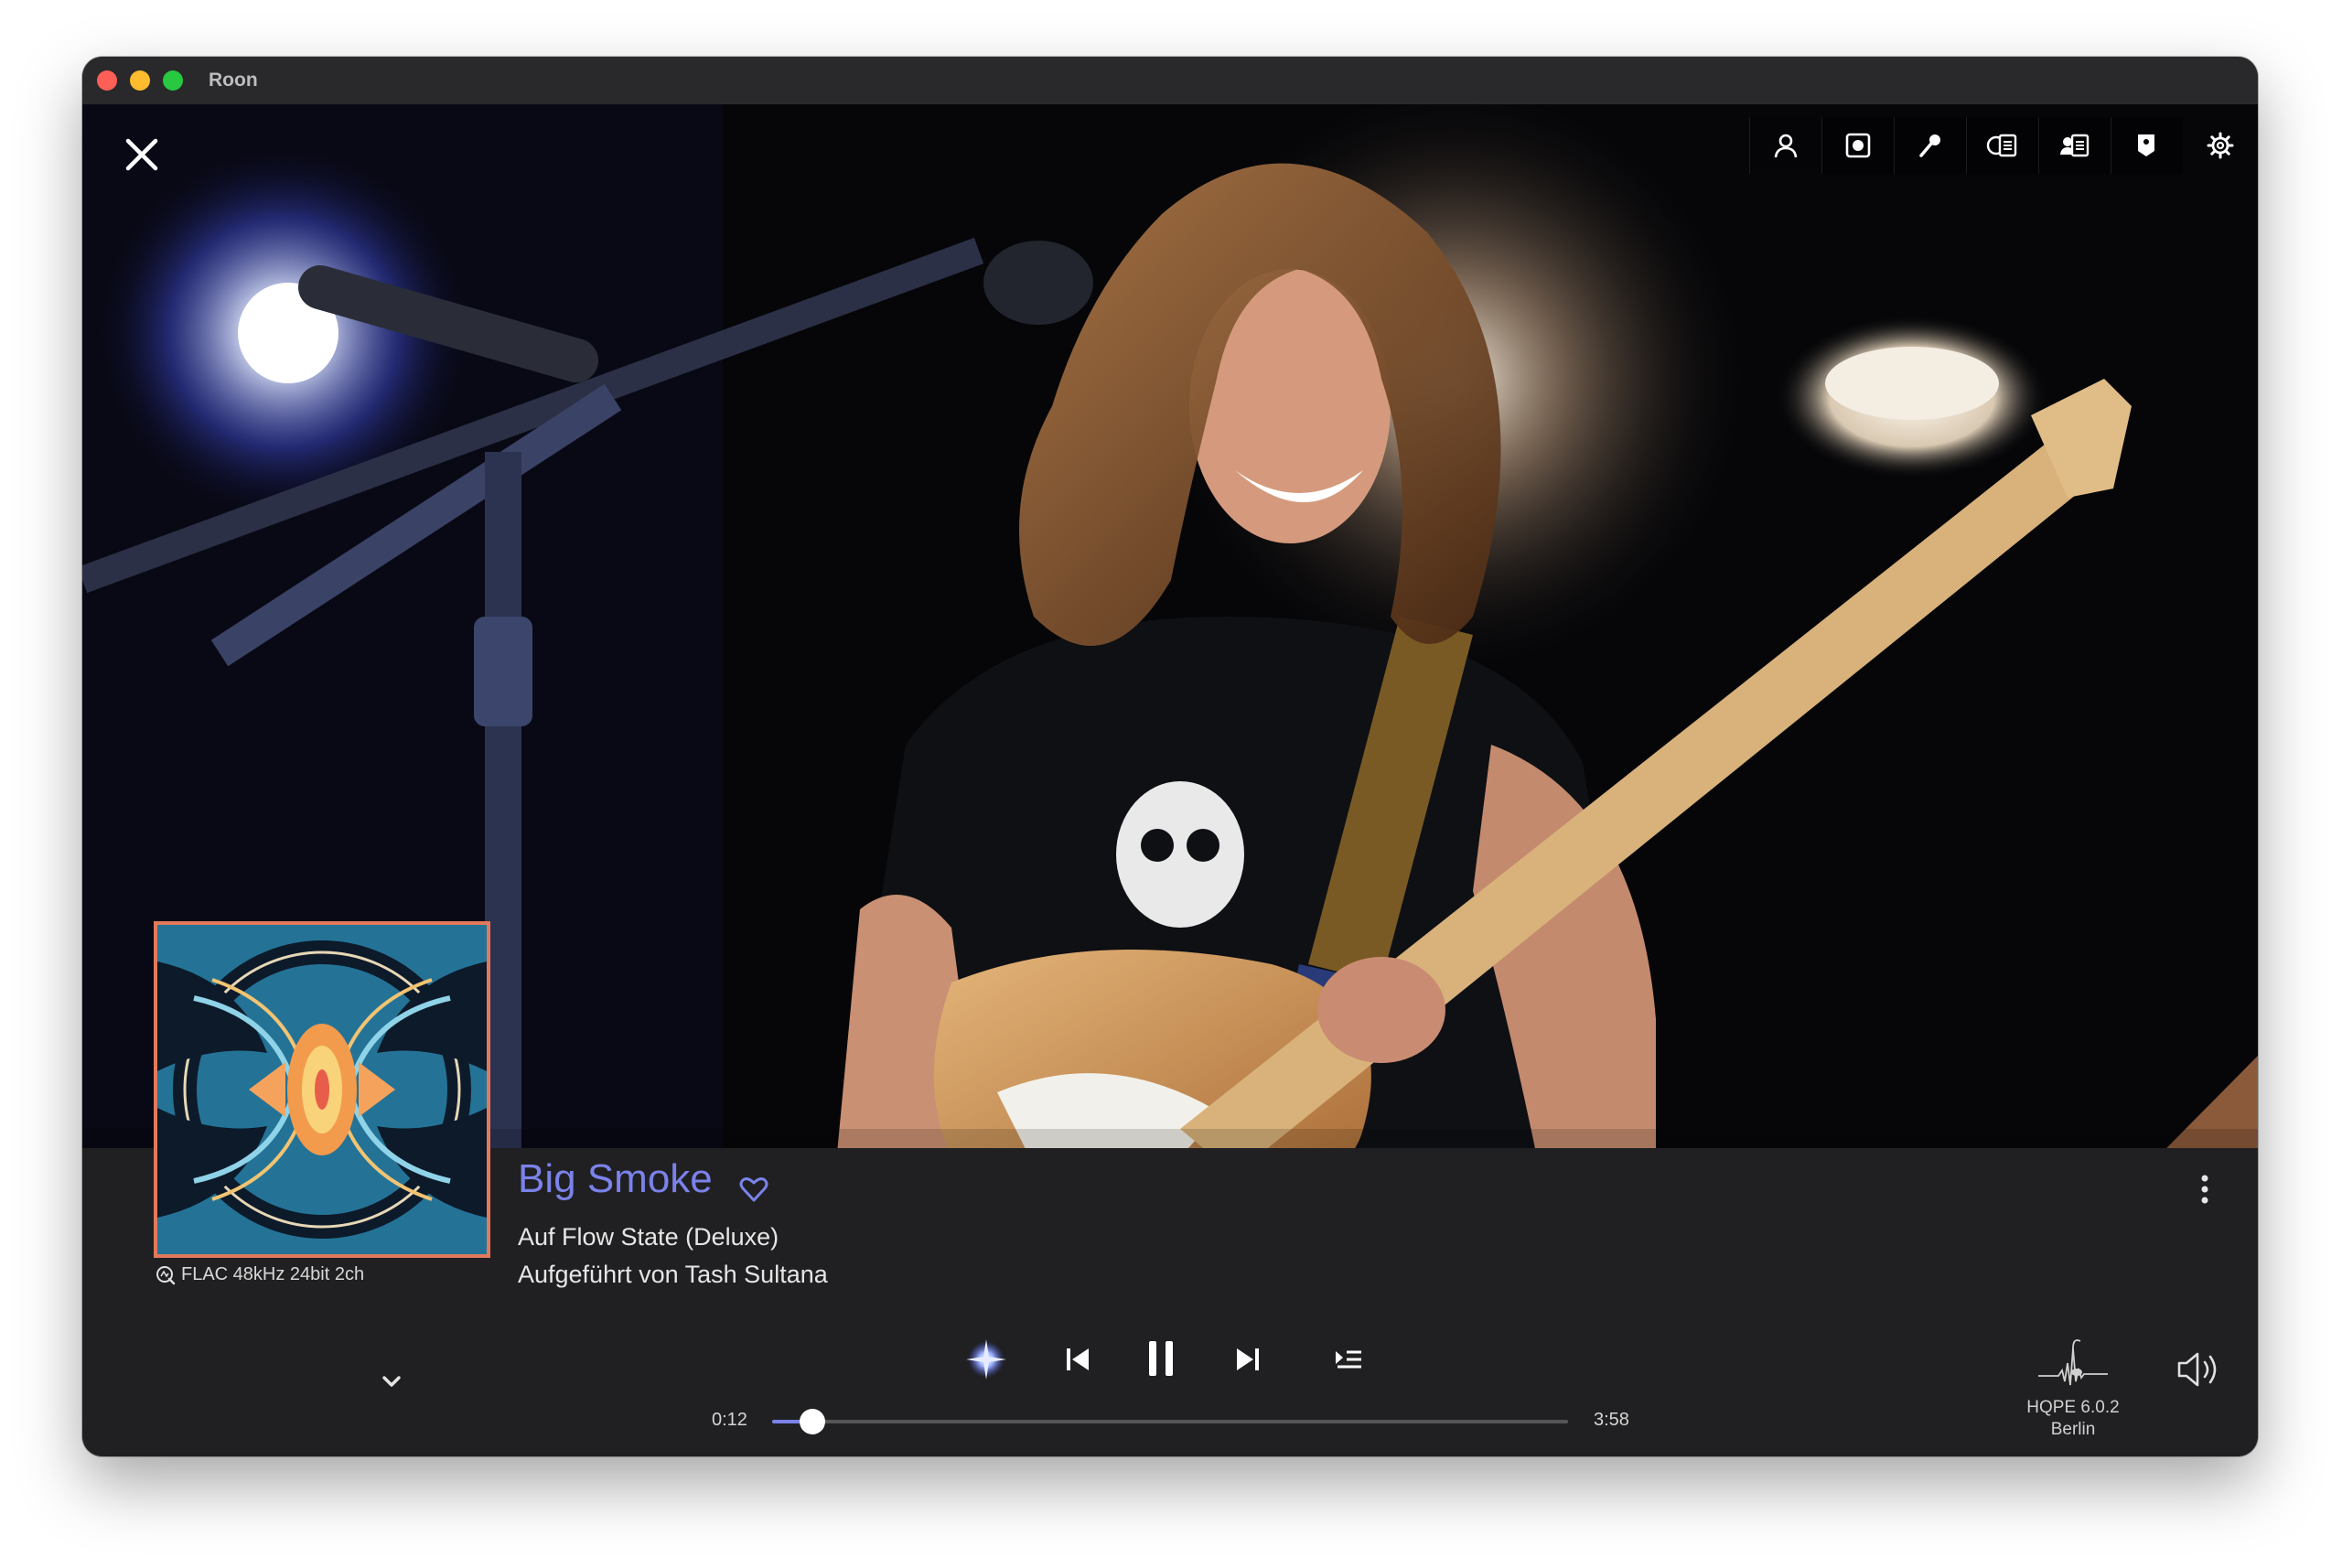 Image resolution: width=2342 pixels, height=1568 pixels. What do you see at coordinates (812, 1421) in the screenshot?
I see `seek-handle` at bounding box center [812, 1421].